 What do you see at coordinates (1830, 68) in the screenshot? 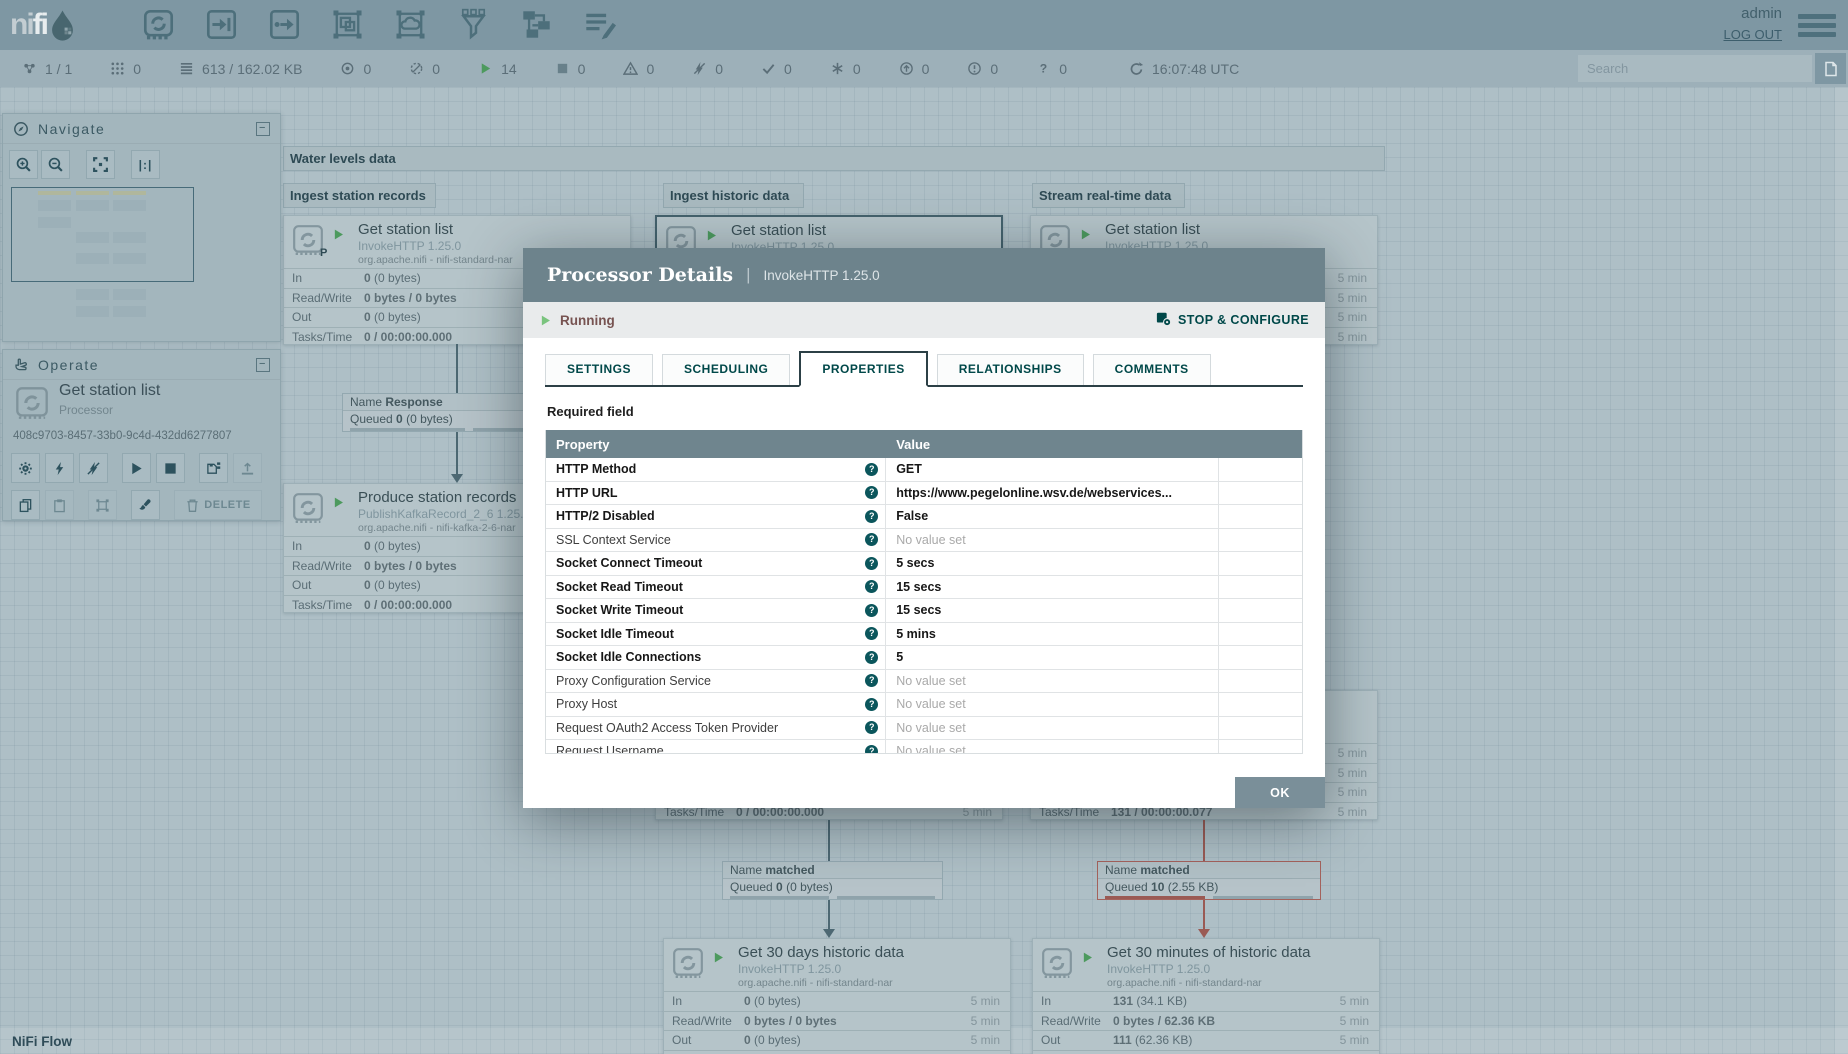
I see `bulletin-board-button` at bounding box center [1830, 68].